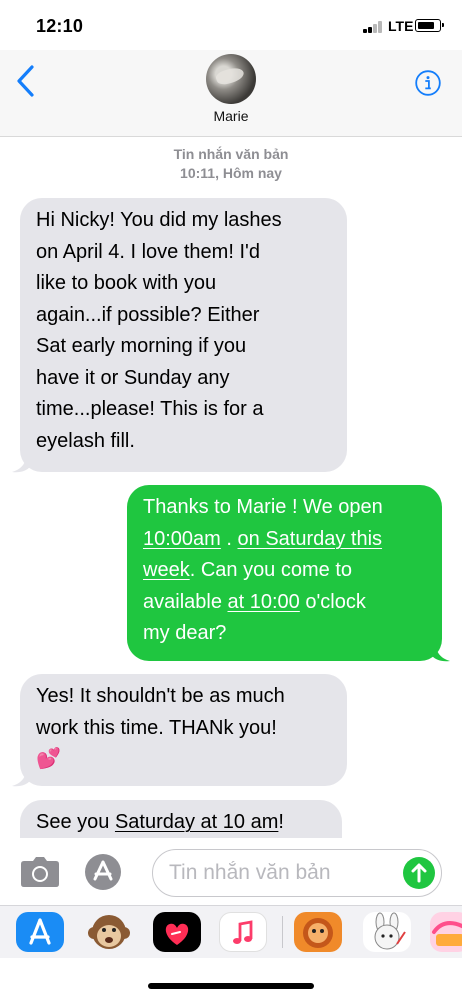 Image resolution: width=462 pixels, height=1000 pixels. I want to click on send-button, so click(419, 873).